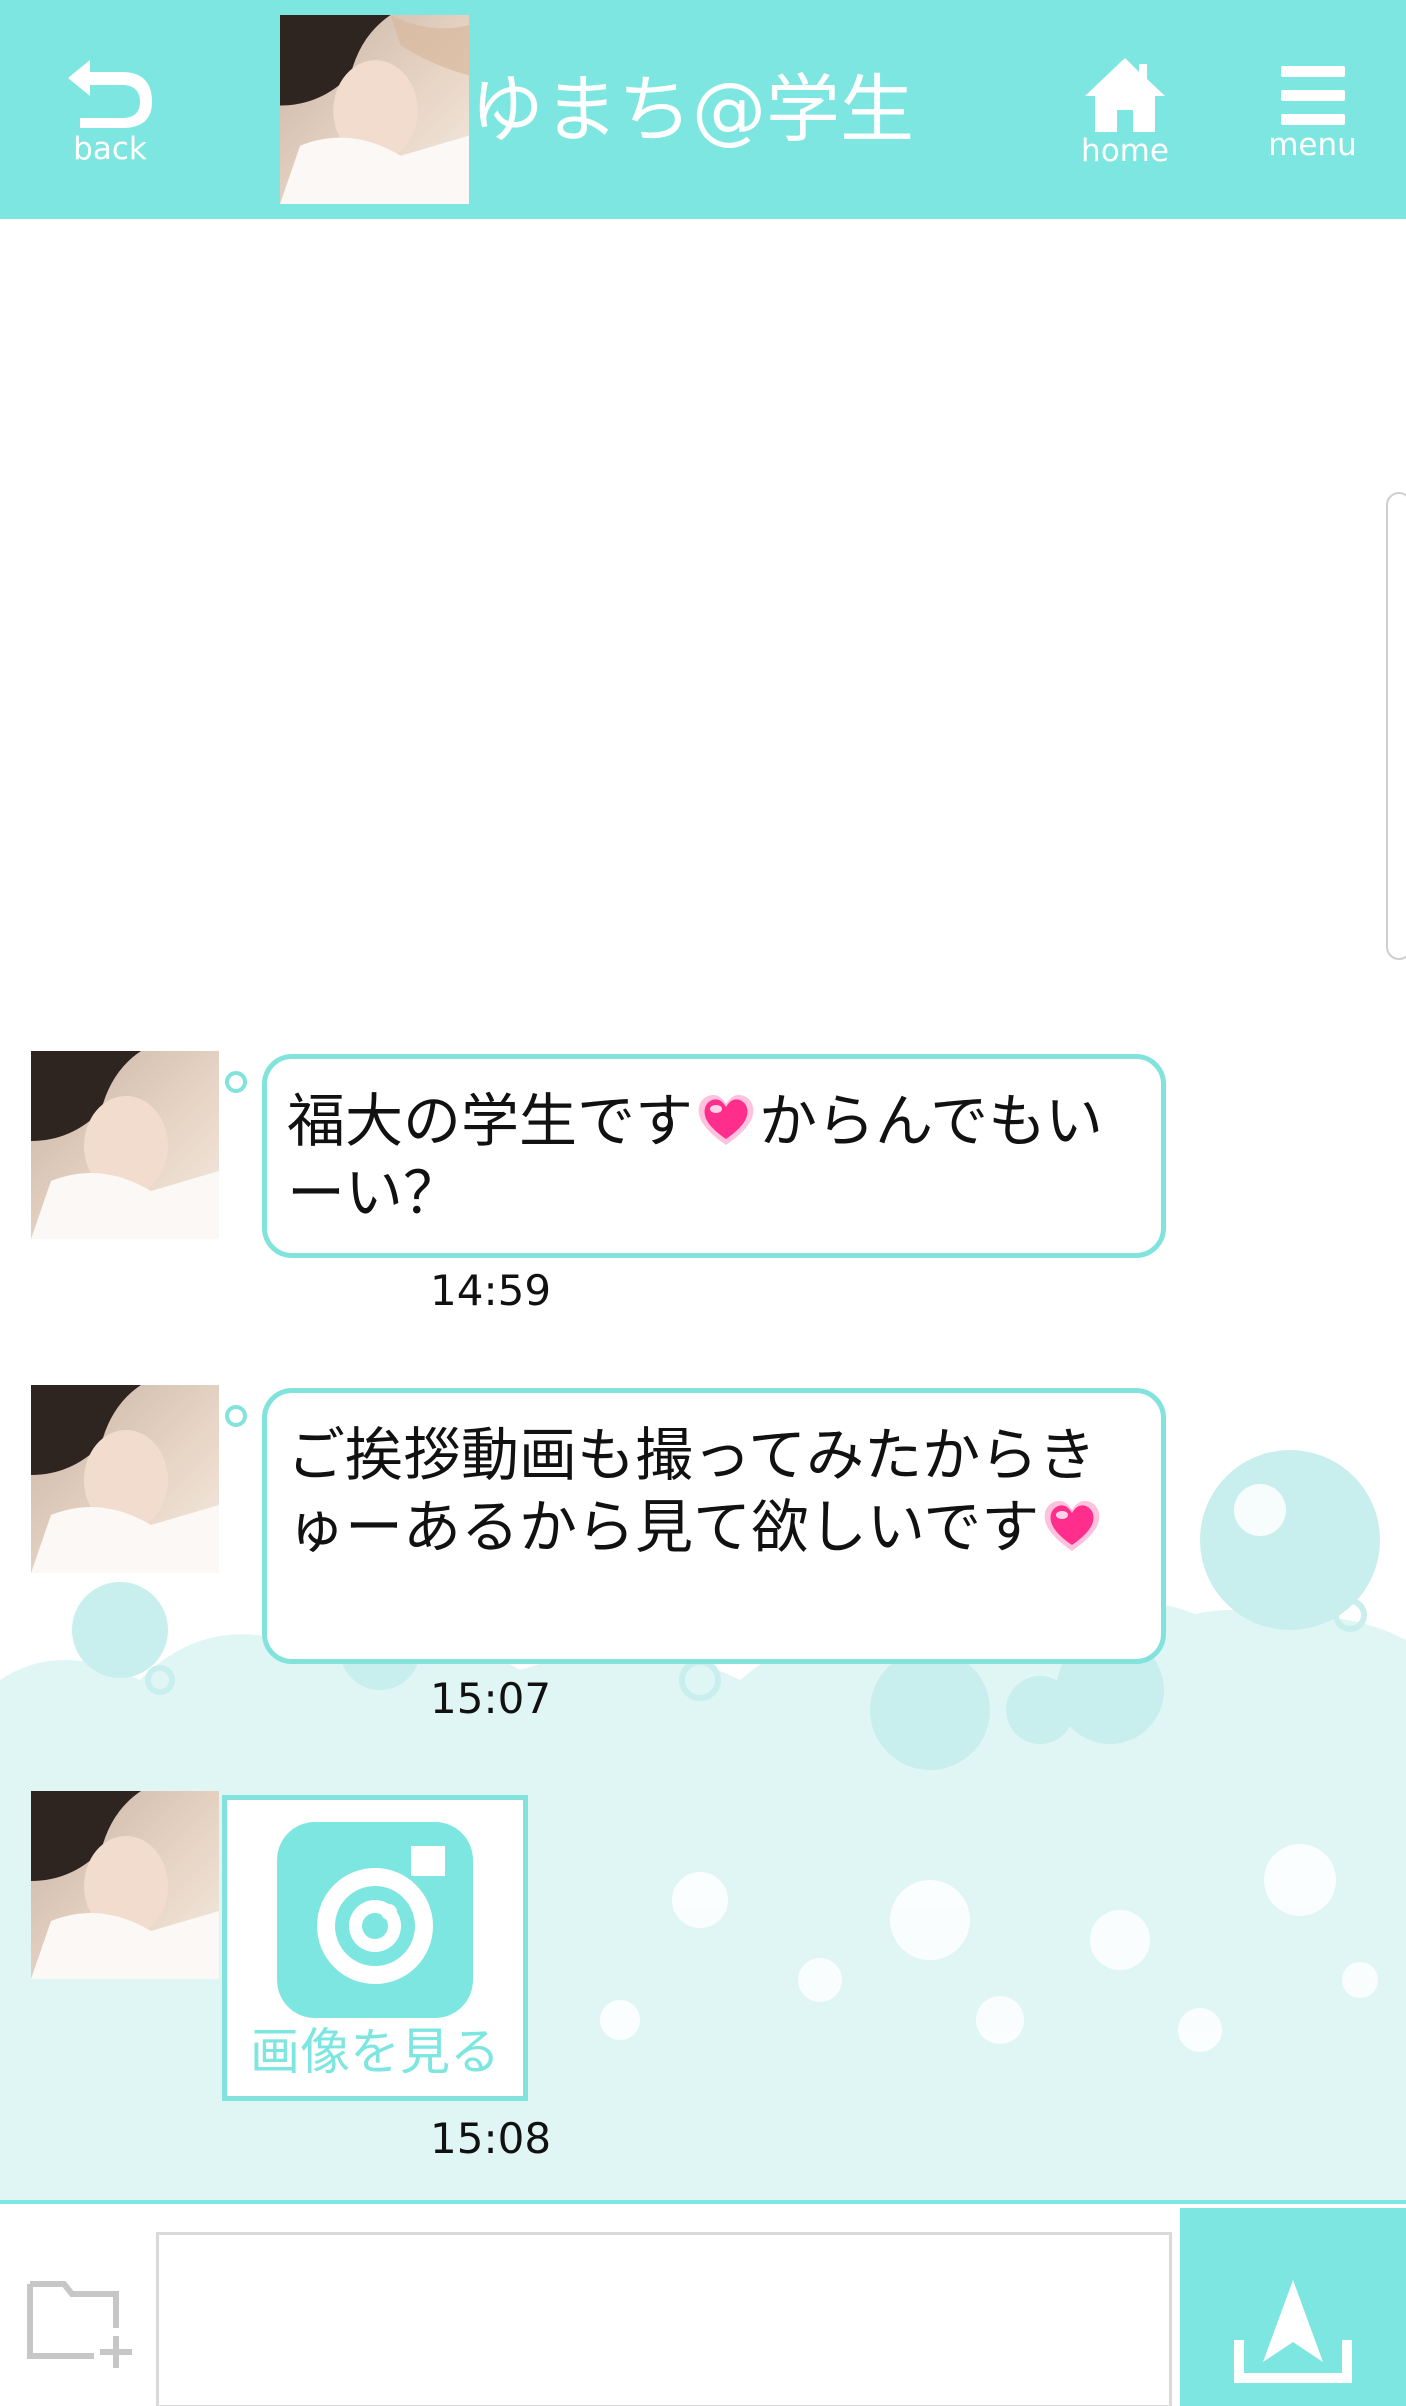  I want to click on view-image-label: 画像を見る, so click(375, 2052).